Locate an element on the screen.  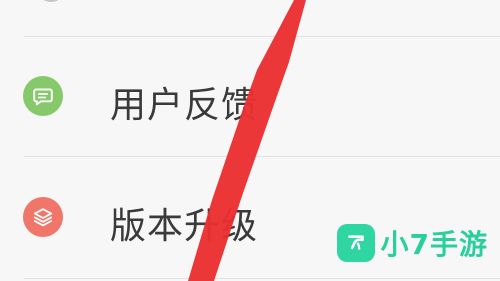
watermark-logo-icon is located at coordinates (355, 243).